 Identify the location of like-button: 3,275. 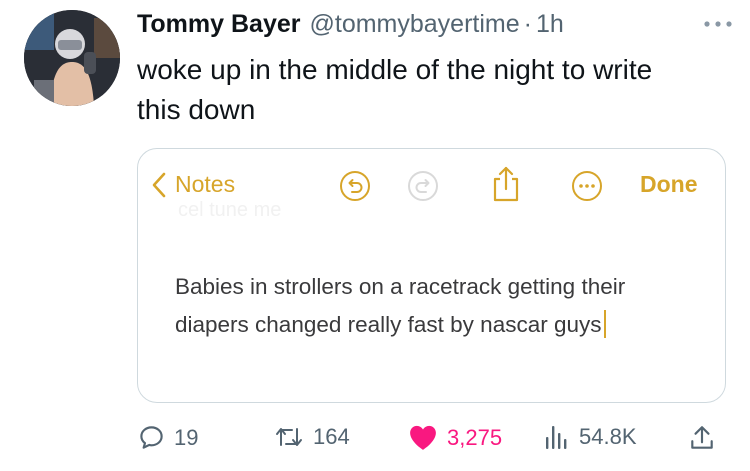
(455, 437).